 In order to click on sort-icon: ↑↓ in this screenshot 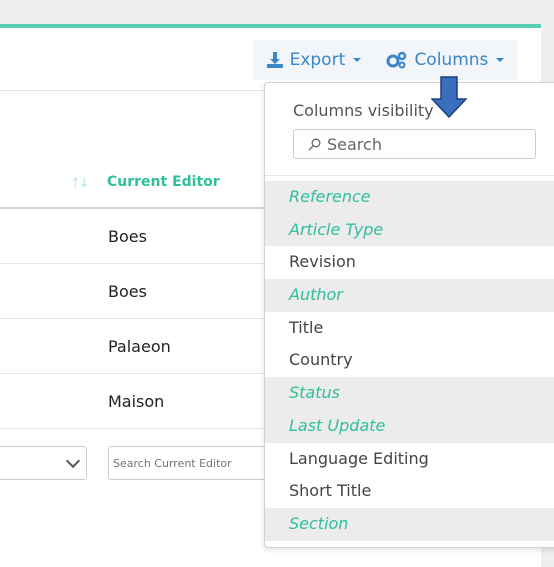, I will do `click(80, 183)`.